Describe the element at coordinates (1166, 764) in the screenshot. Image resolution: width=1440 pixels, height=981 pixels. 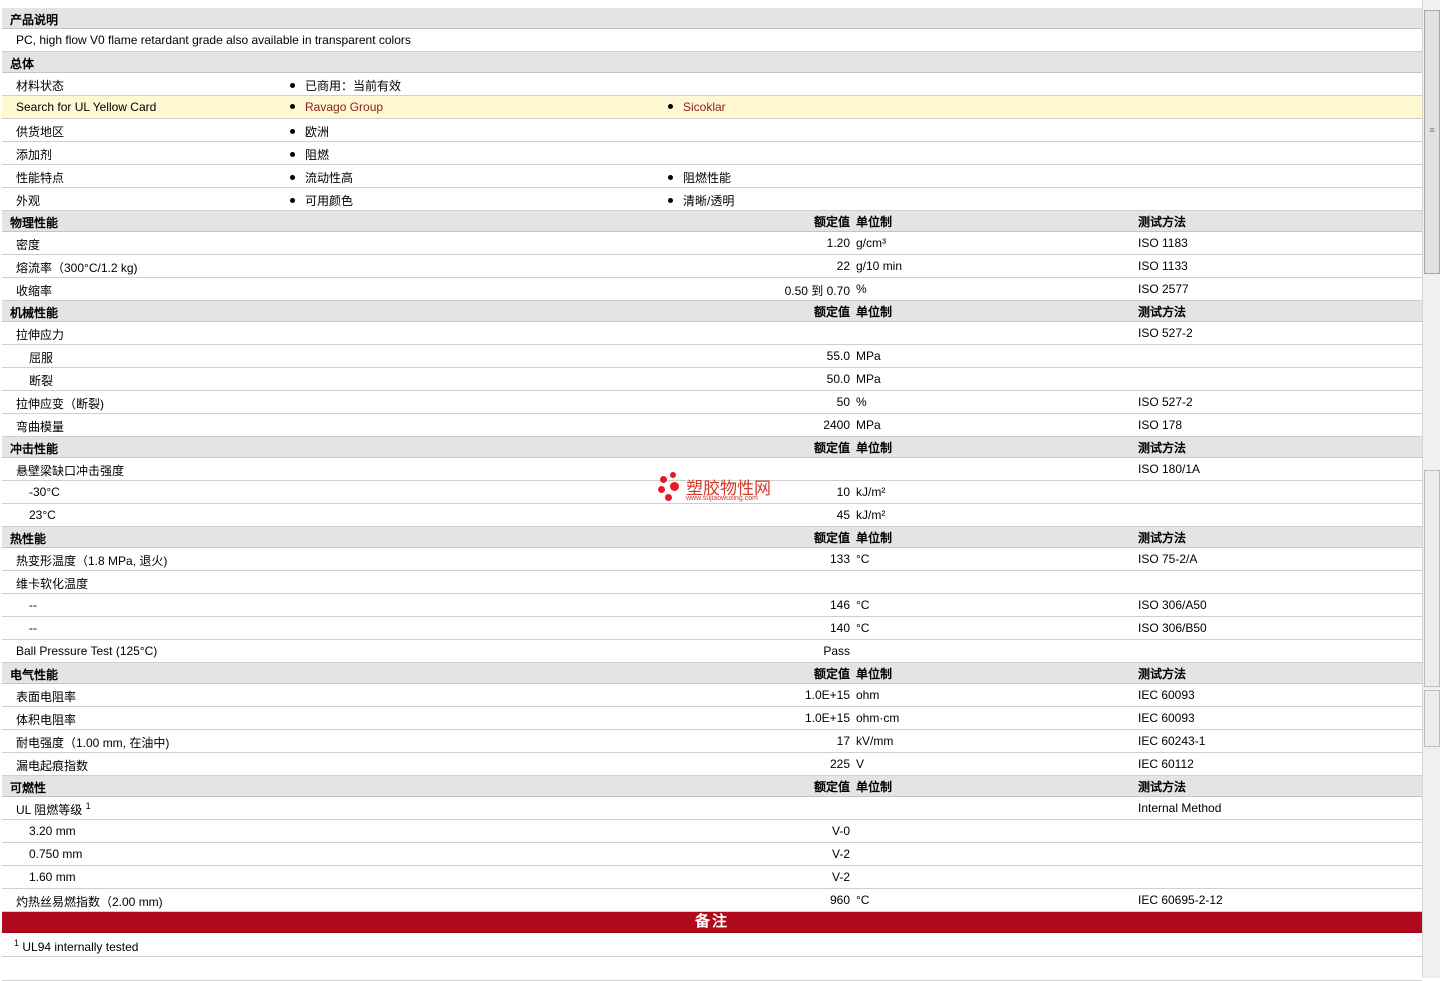
I see `property-method: IEC 60112` at that location.